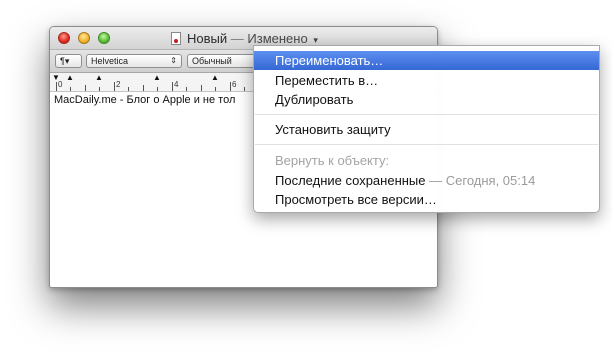 The width and height of the screenshot is (612, 357). I want to click on font-style-popup: Обычный, so click(223, 61).